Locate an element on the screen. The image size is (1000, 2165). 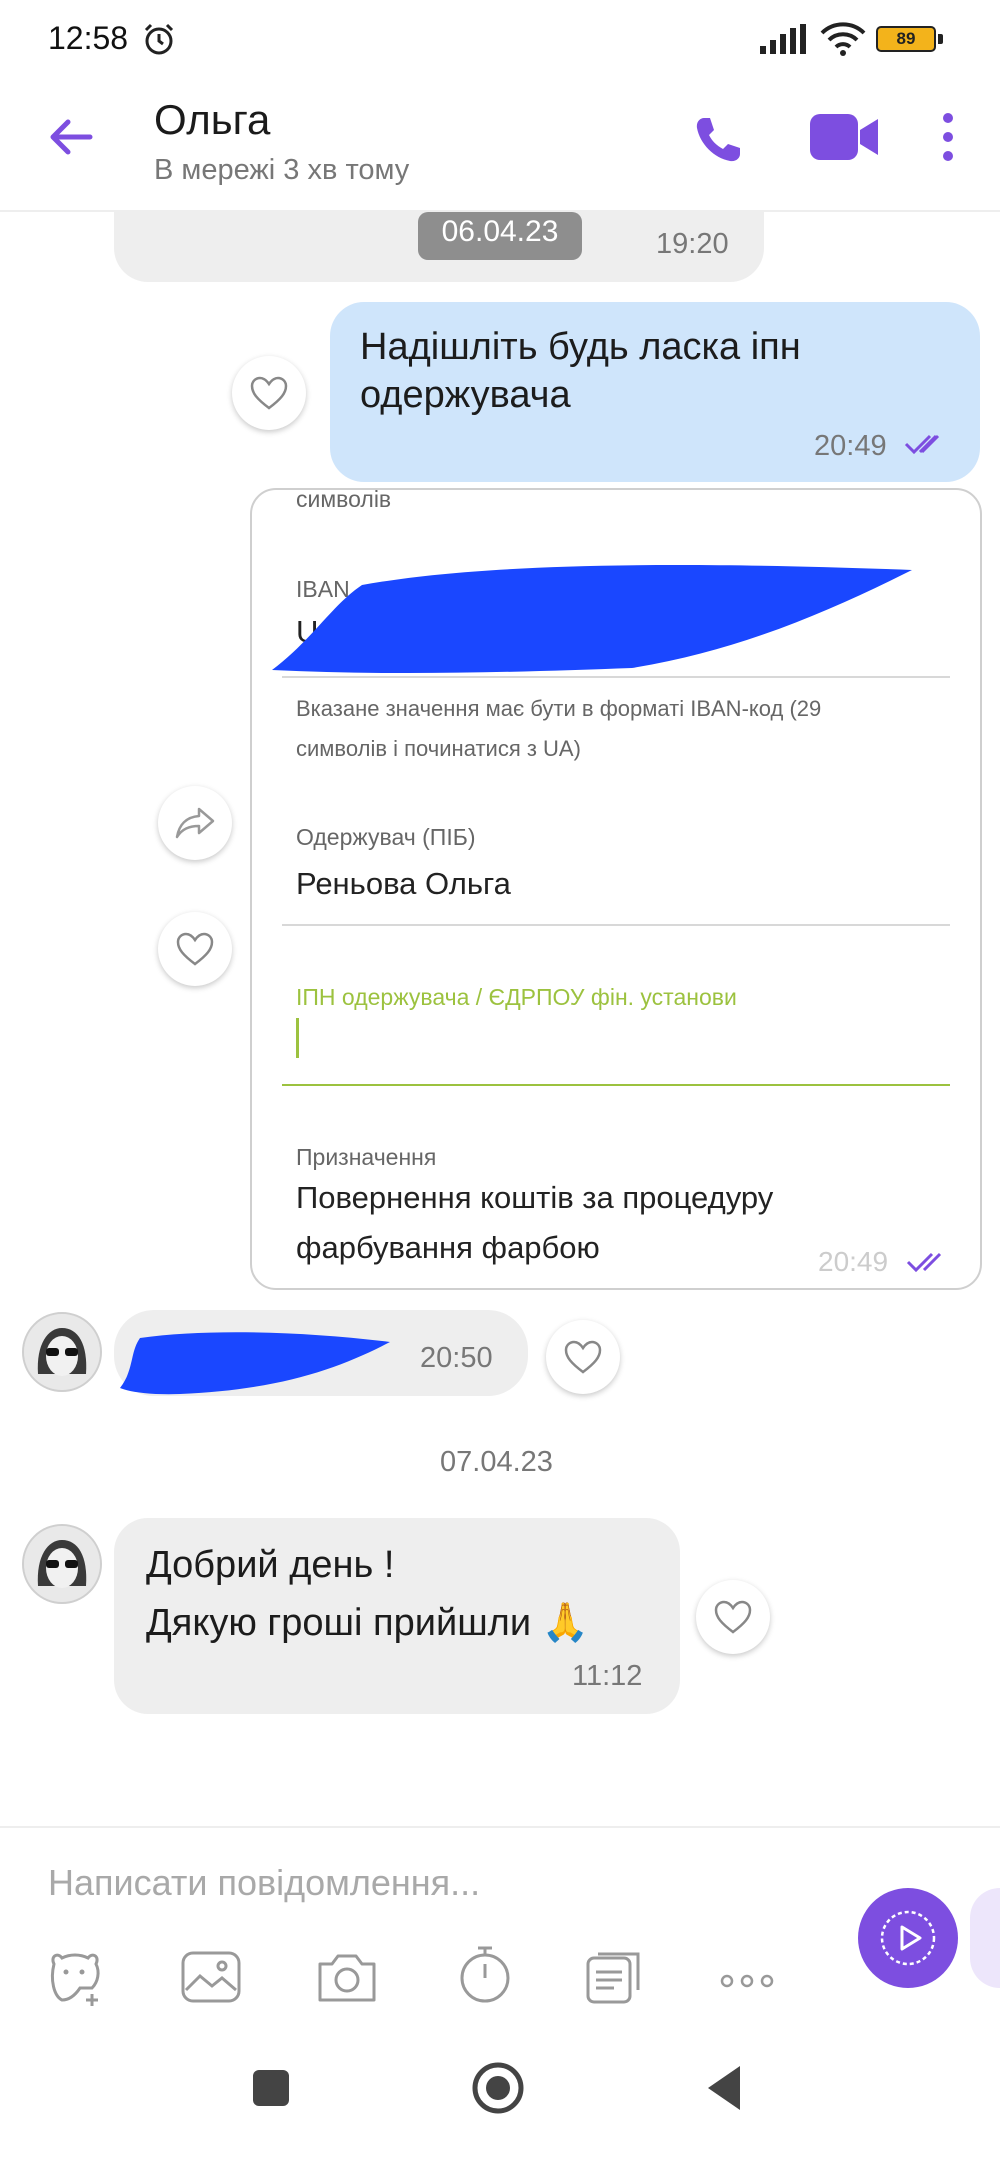
contact-name: Ольга is located at coordinates (212, 120).